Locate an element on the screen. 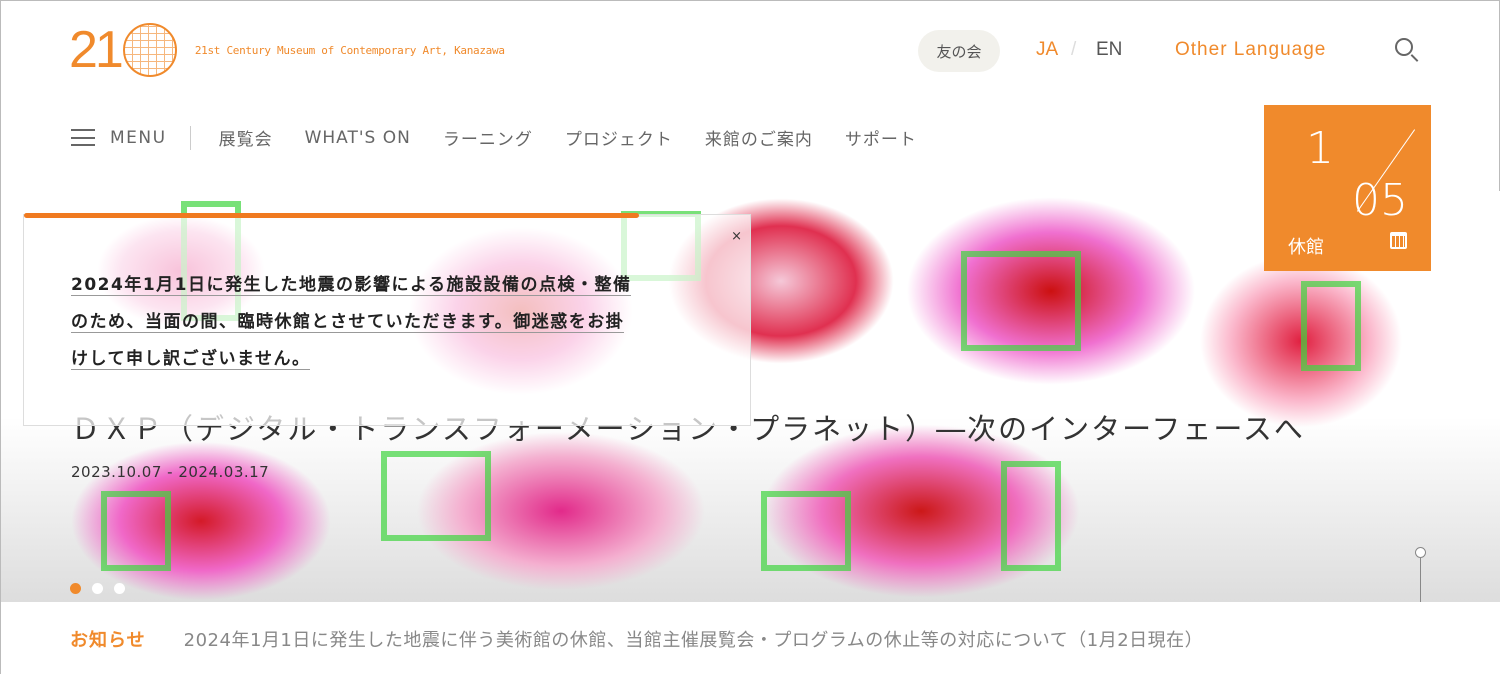  notice-progress-bar is located at coordinates (331, 215).